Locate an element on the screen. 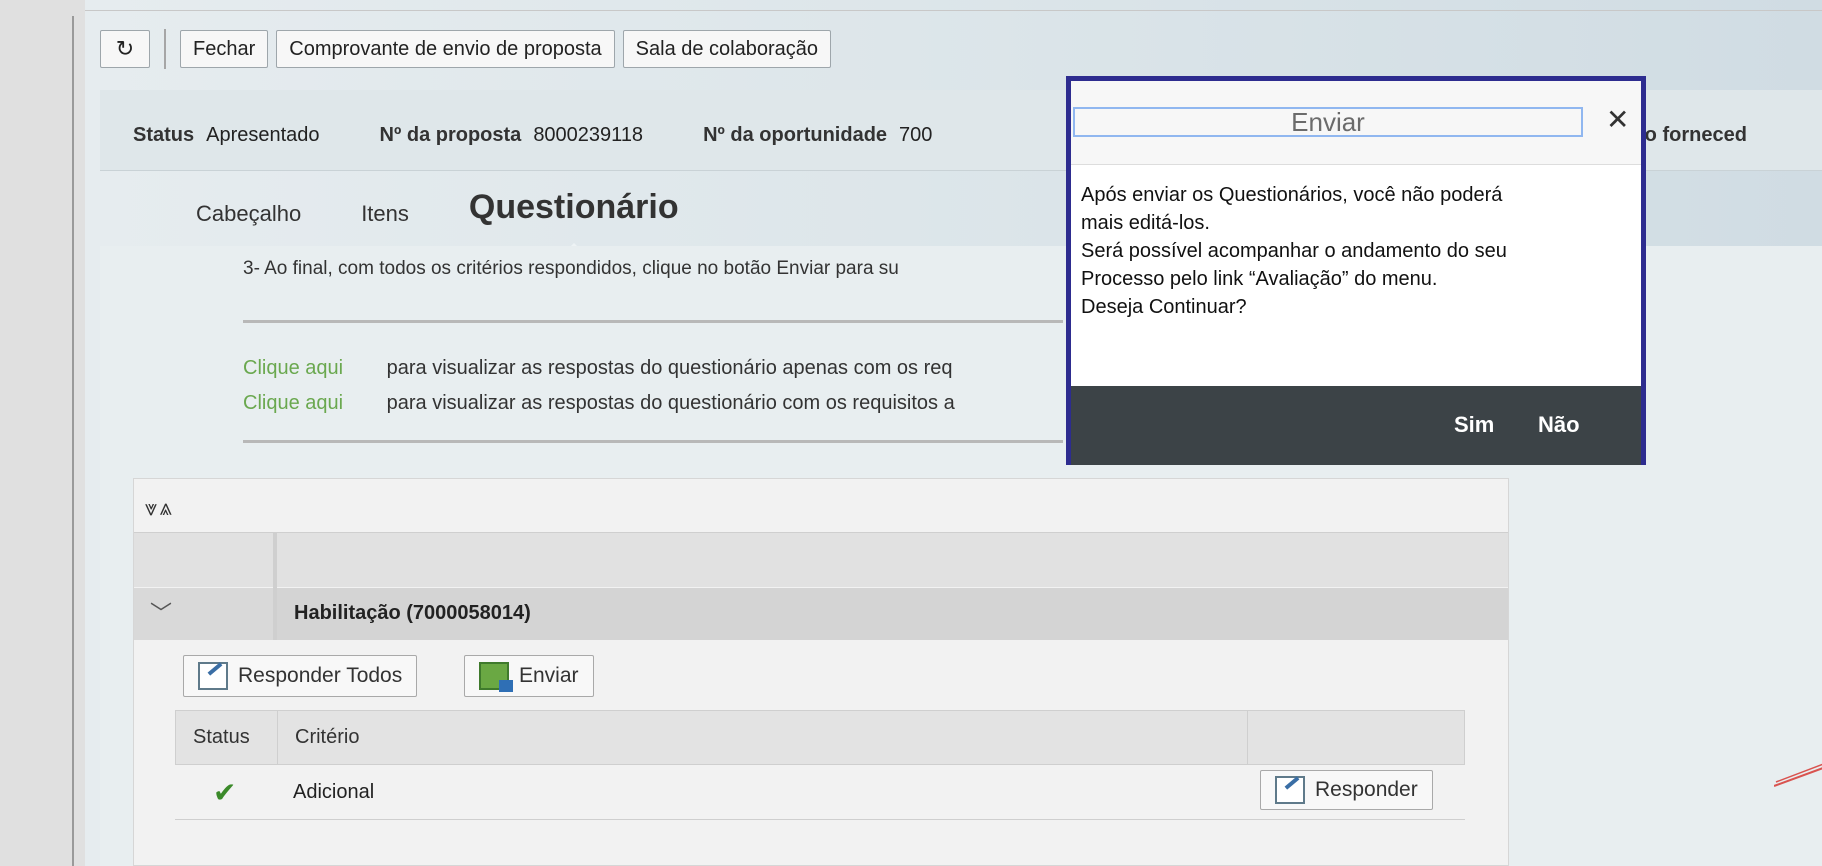 The image size is (1822, 866). toolbar-separator is located at coordinates (165, 49).